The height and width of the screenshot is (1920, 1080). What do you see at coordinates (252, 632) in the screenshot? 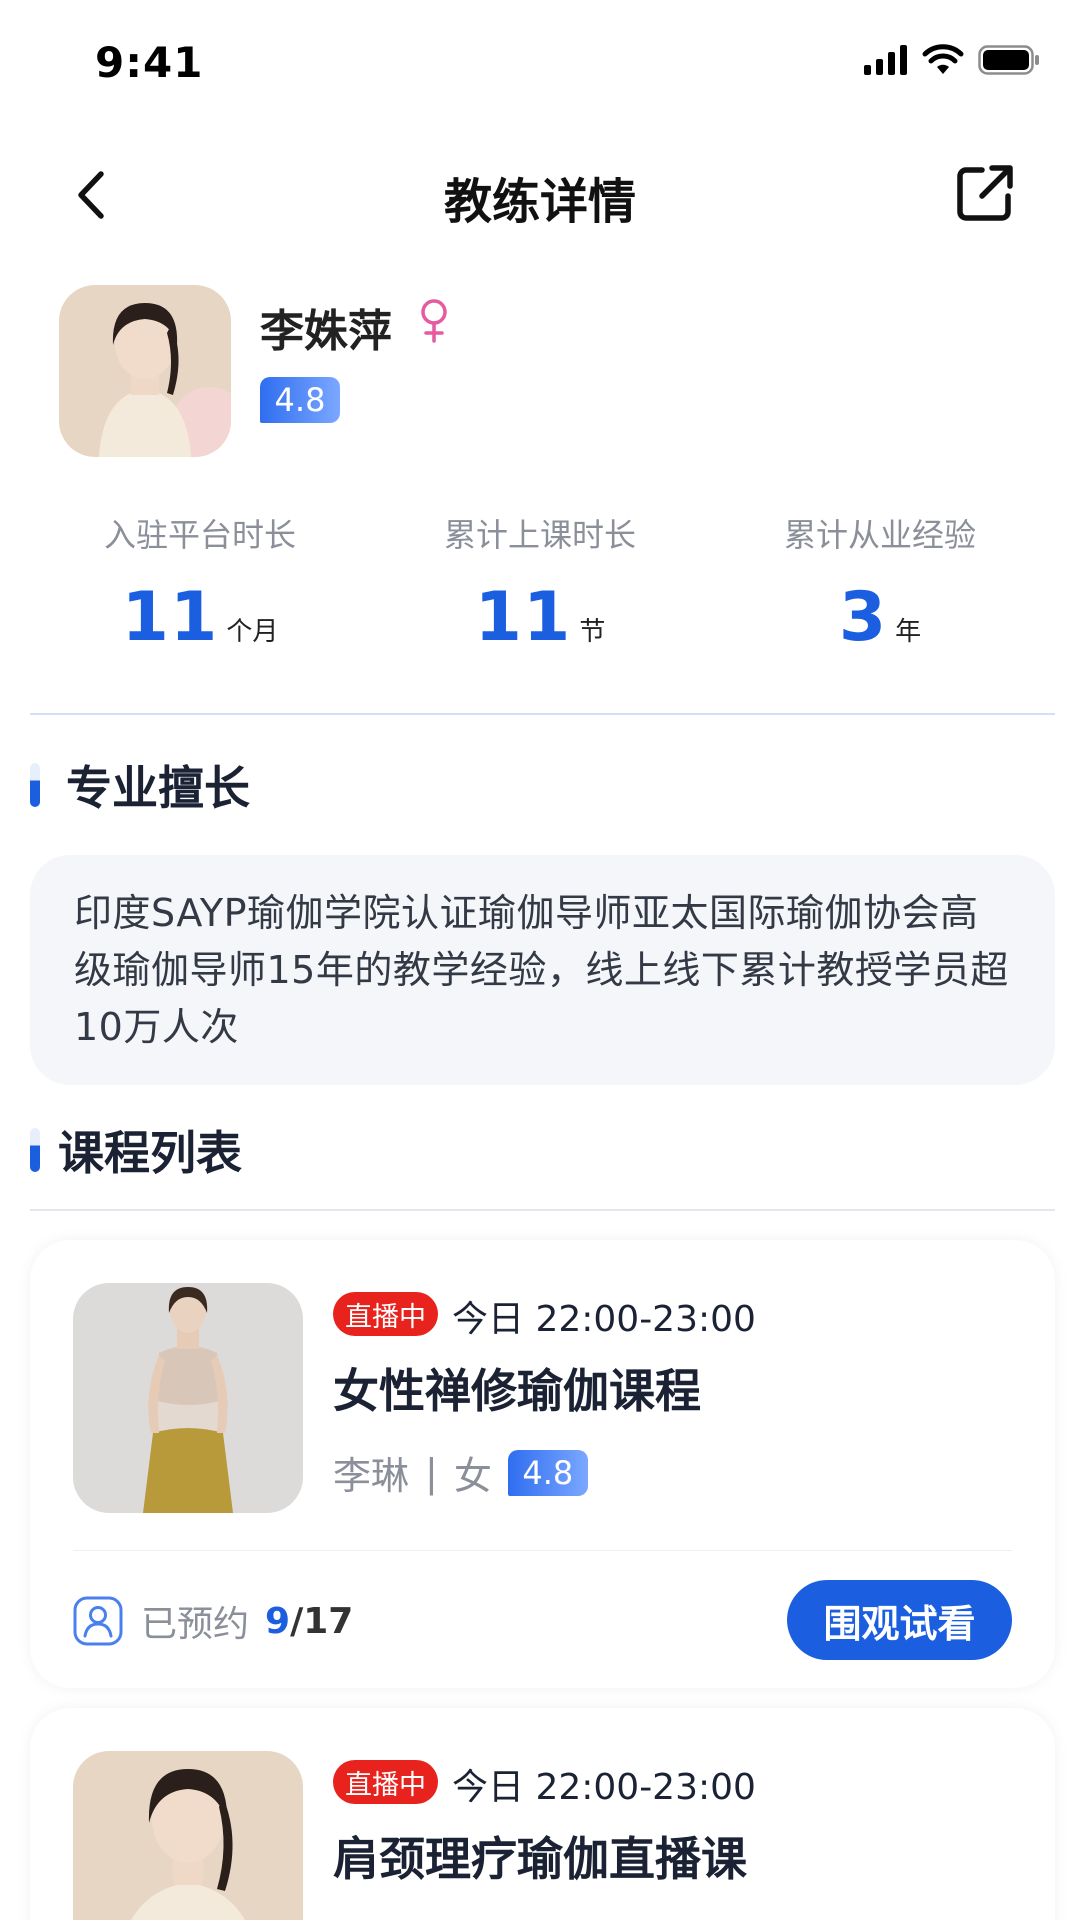
I see `stat-unit: 个月` at bounding box center [252, 632].